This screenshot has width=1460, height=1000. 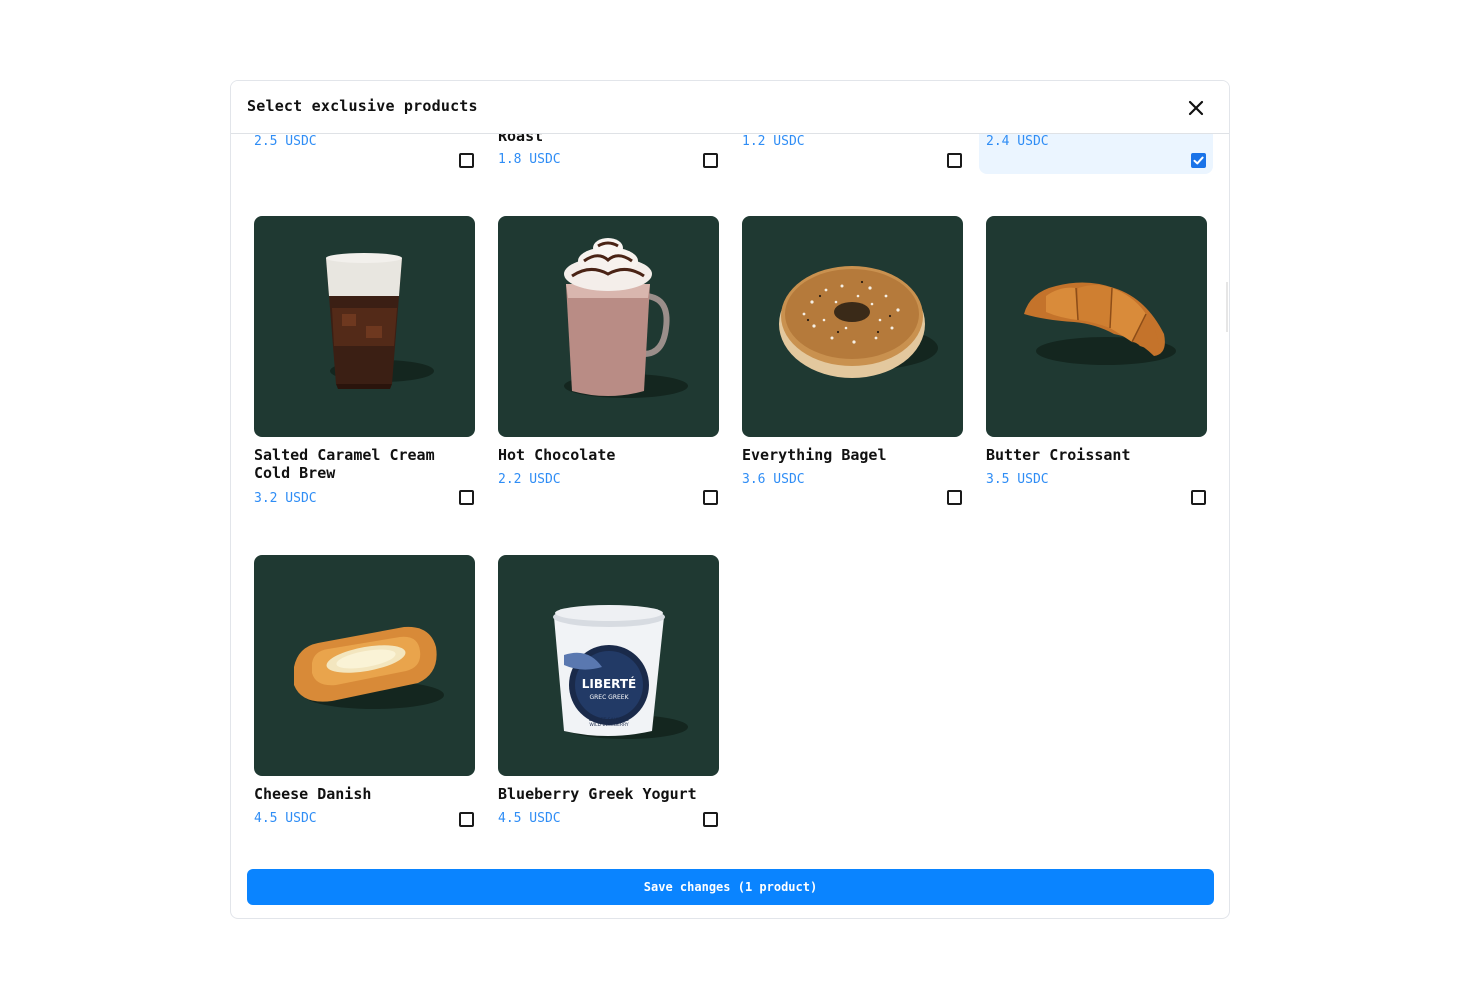 I want to click on product-card: Salted Caramel Cream Cold Brew 3.2 USDC, so click(x=364, y=366).